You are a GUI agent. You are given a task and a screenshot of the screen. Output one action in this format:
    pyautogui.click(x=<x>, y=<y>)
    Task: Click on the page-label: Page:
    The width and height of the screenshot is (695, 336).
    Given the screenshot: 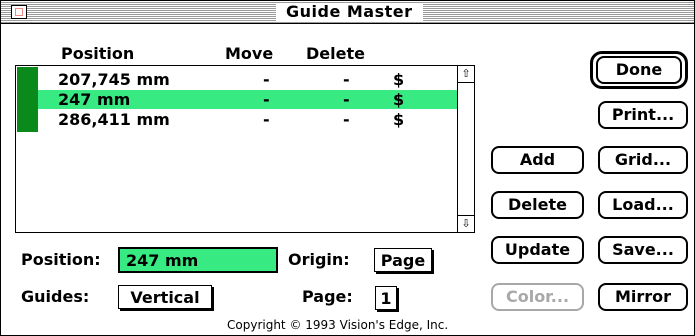 What is the action you would take?
    pyautogui.click(x=327, y=296)
    